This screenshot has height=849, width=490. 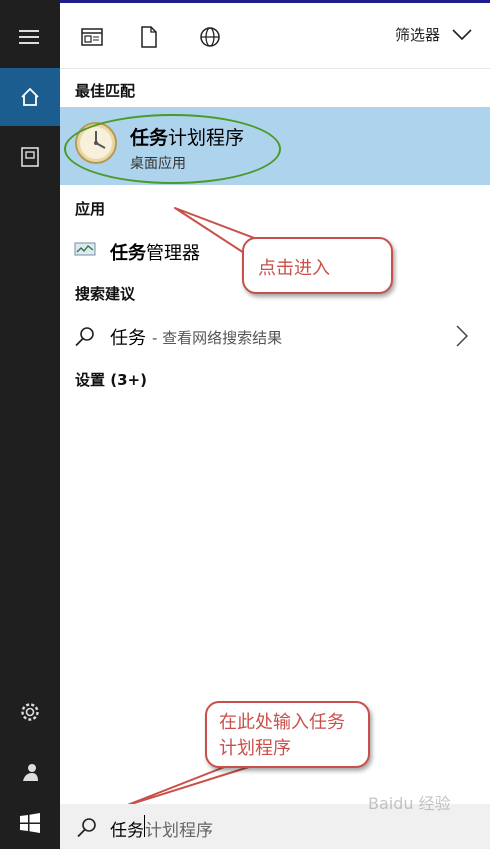 What do you see at coordinates (105, 294) in the screenshot?
I see `suggestions-heading: 搜索建议` at bounding box center [105, 294].